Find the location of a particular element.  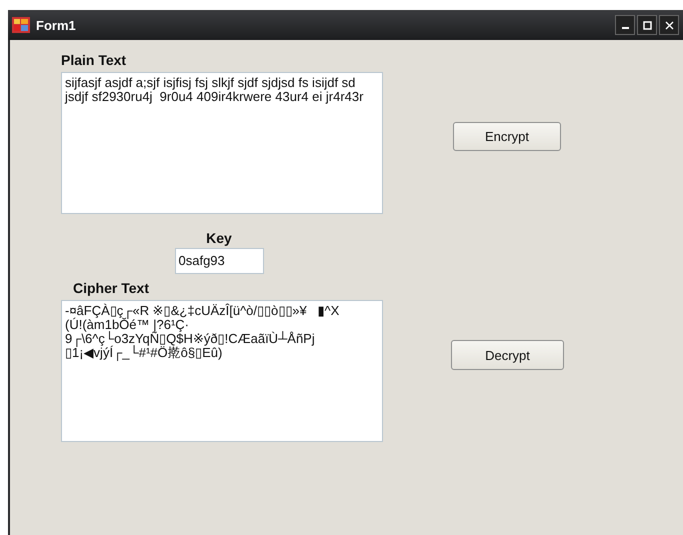

close-button is located at coordinates (669, 25).